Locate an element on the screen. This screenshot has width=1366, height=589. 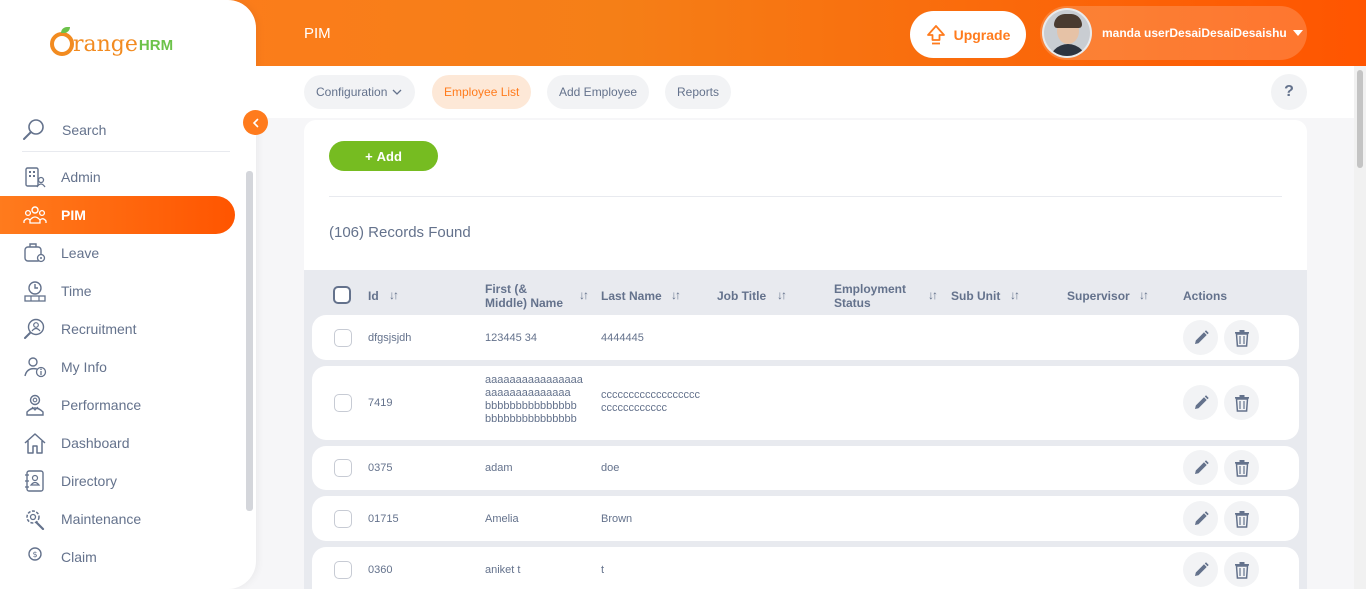
help-button: ? is located at coordinates (1289, 92).